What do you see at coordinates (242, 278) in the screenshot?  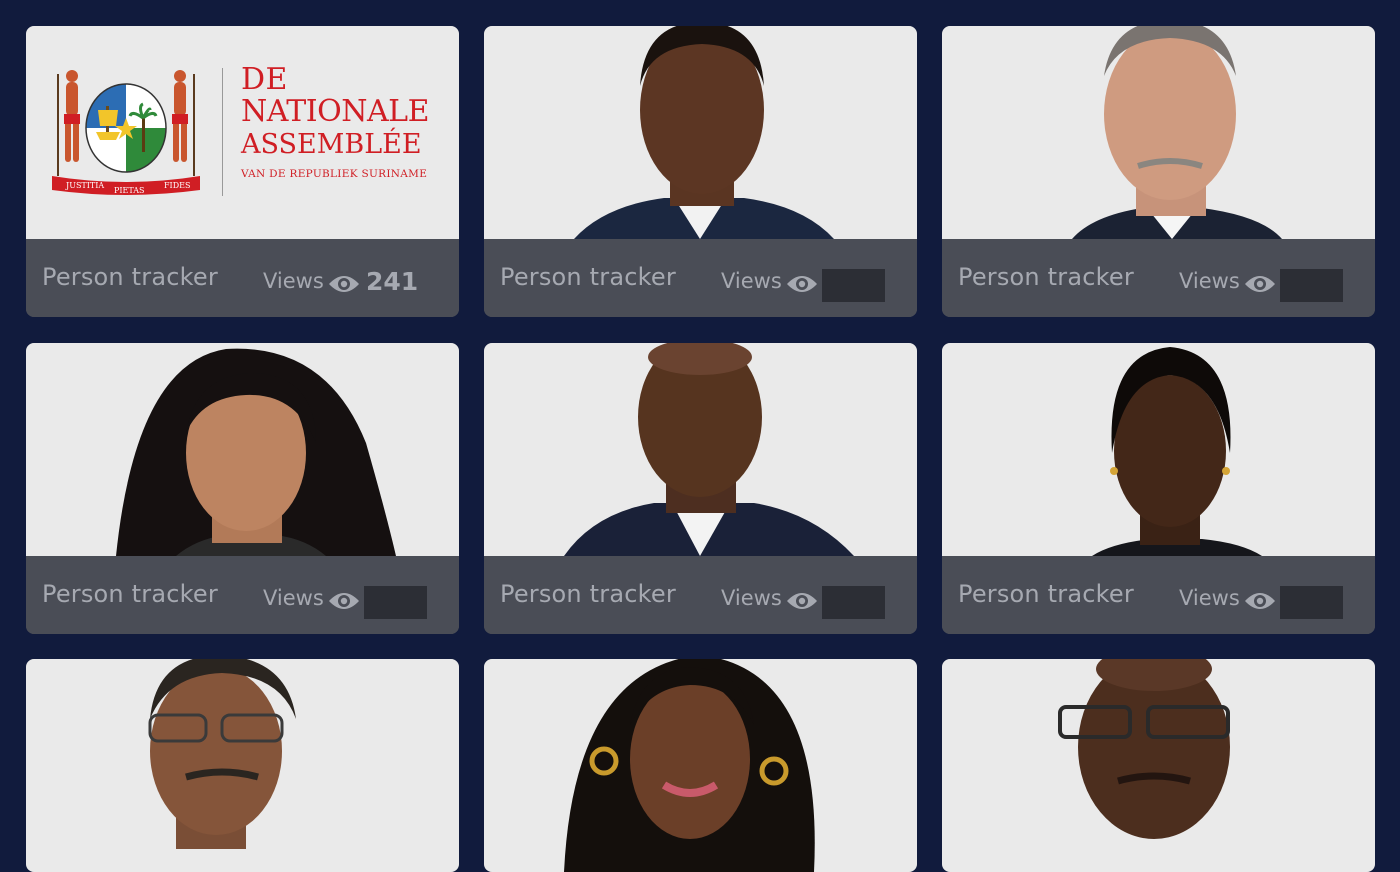 I see `card-footer: Person tracker Views 241` at bounding box center [242, 278].